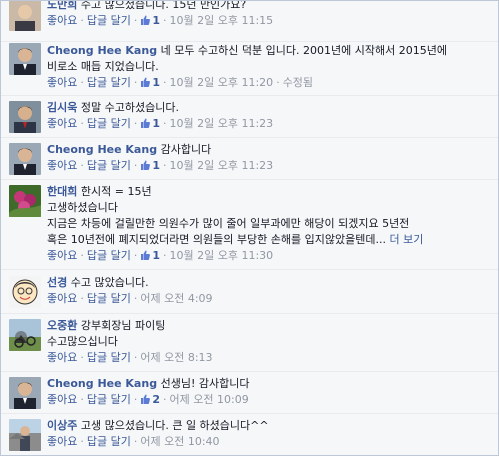  Describe the element at coordinates (222, 20) in the screenshot. I see `comment-timestamp: 10월 2일 오후 11:15` at that location.